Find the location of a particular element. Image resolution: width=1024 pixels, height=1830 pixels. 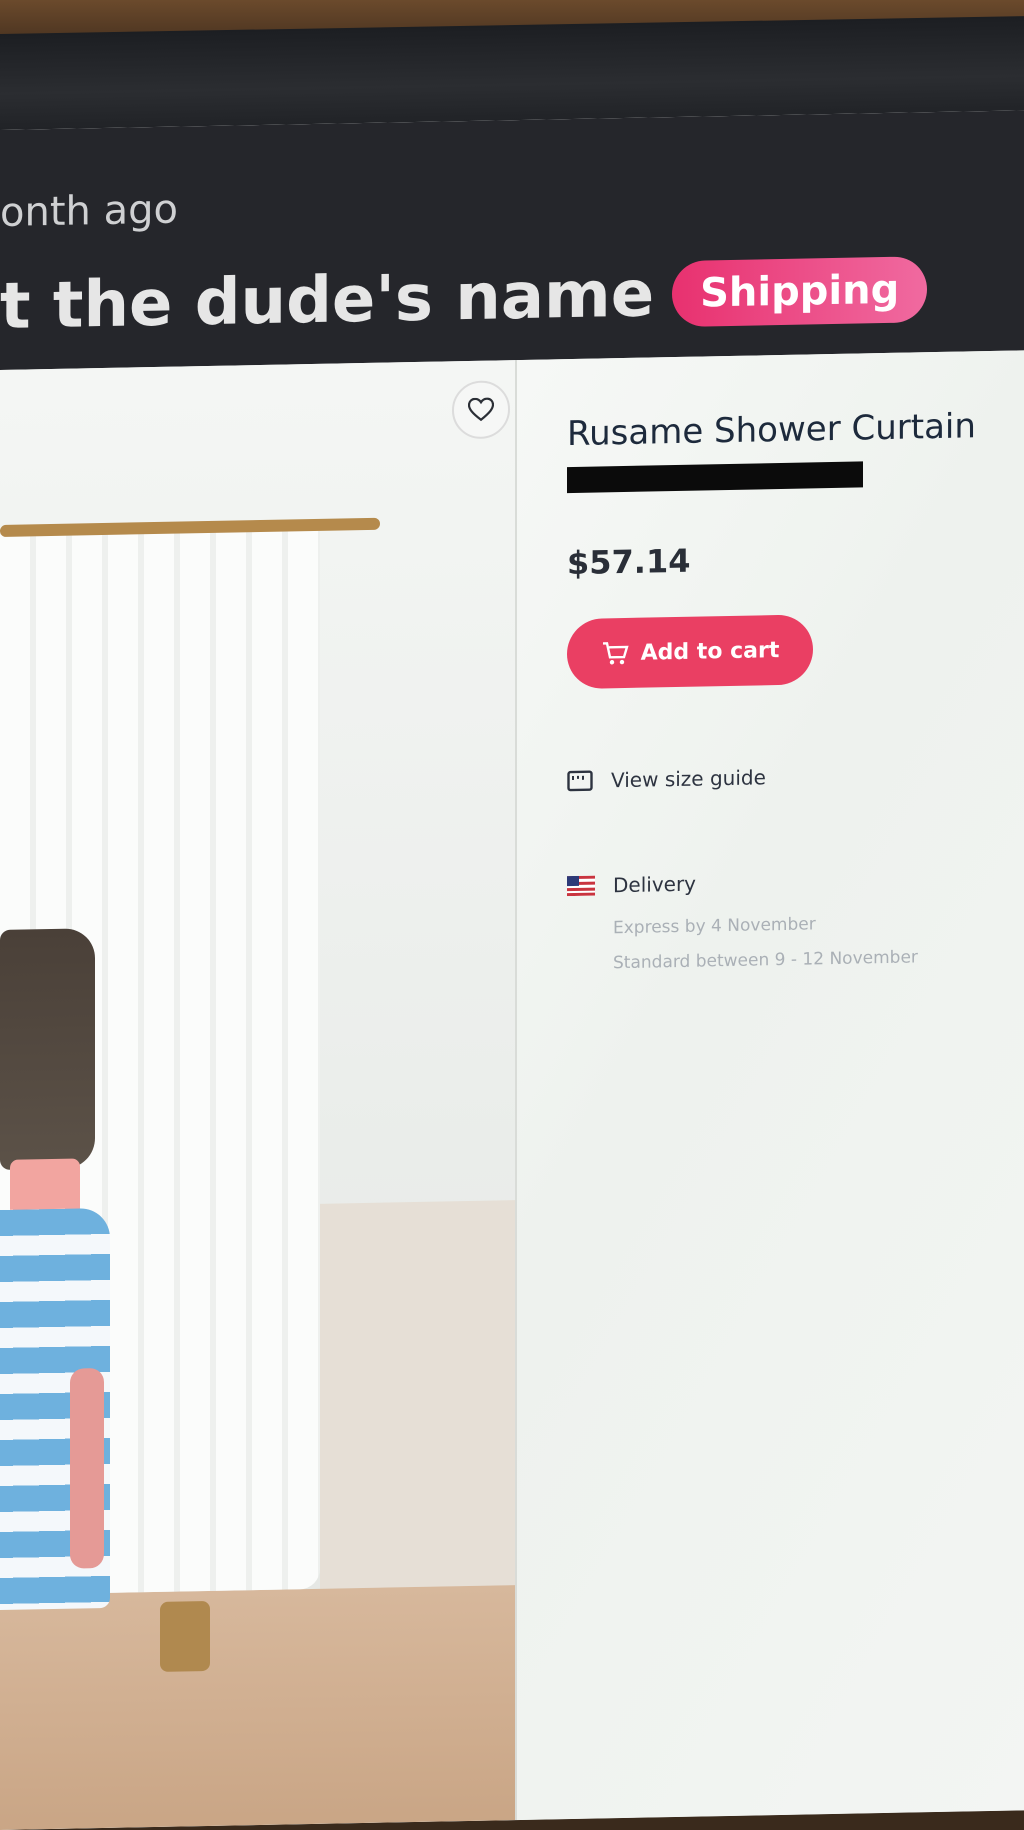

add-to-cart-button: Add to cart is located at coordinates (690, 652).